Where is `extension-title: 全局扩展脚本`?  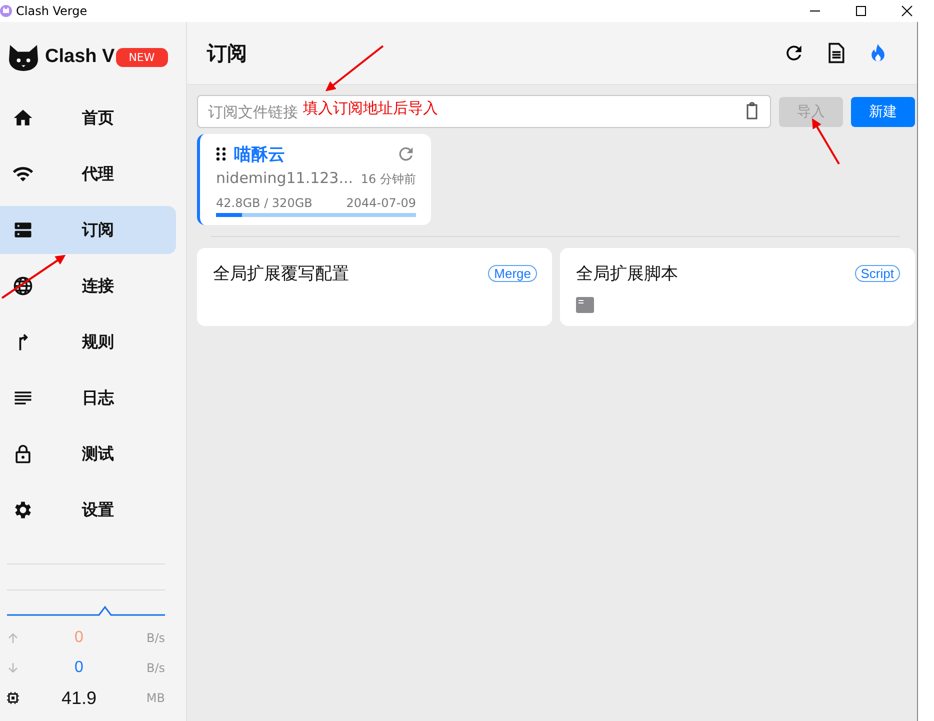 extension-title: 全局扩展脚本 is located at coordinates (627, 274).